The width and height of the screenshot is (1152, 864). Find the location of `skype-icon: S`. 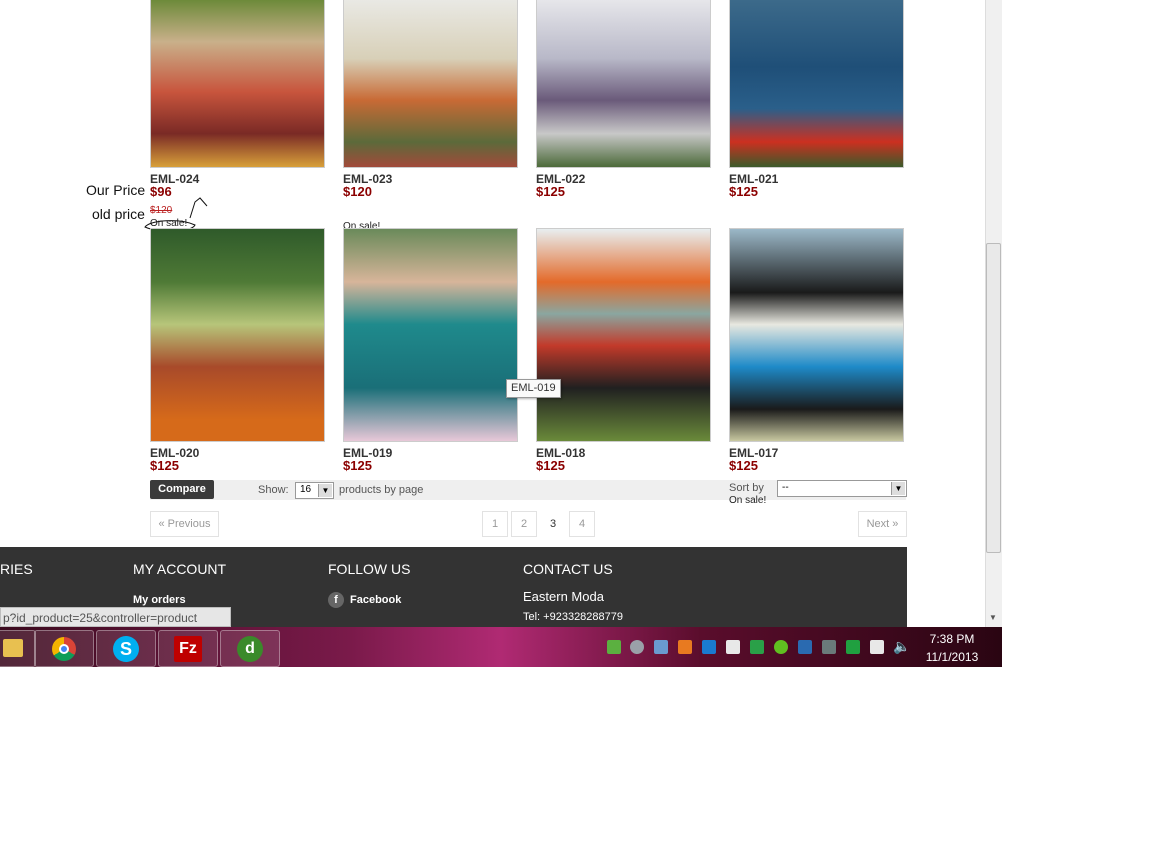

skype-icon: S is located at coordinates (126, 649).